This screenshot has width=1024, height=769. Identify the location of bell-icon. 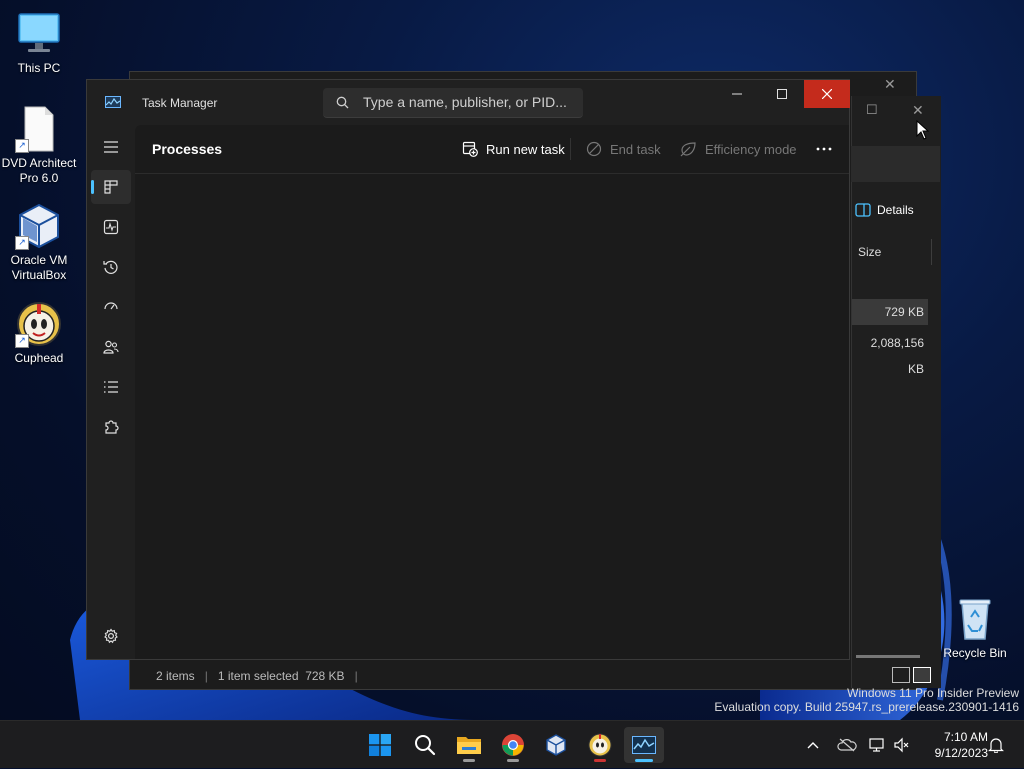
(996, 745).